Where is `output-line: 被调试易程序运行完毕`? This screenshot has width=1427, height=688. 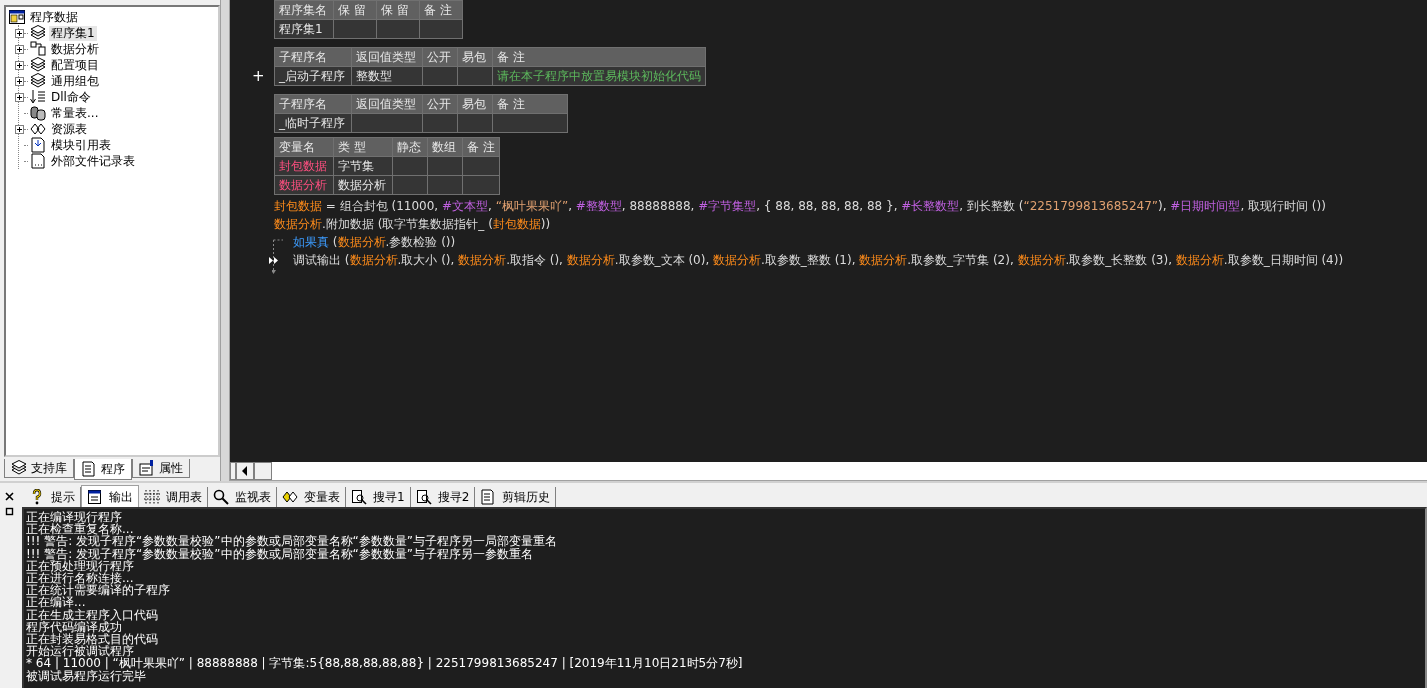
output-line: 被调试易程序运行完毕 is located at coordinates (86, 675).